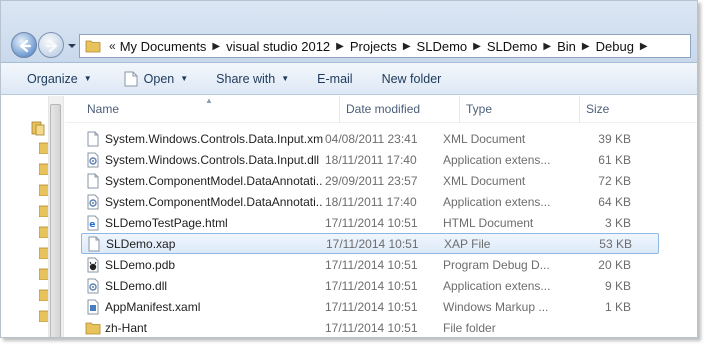 This screenshot has height=344, width=704. Describe the element at coordinates (214, 138) in the screenshot. I see `file-name: System.Windows.Controls.Data.Input.xml` at that location.